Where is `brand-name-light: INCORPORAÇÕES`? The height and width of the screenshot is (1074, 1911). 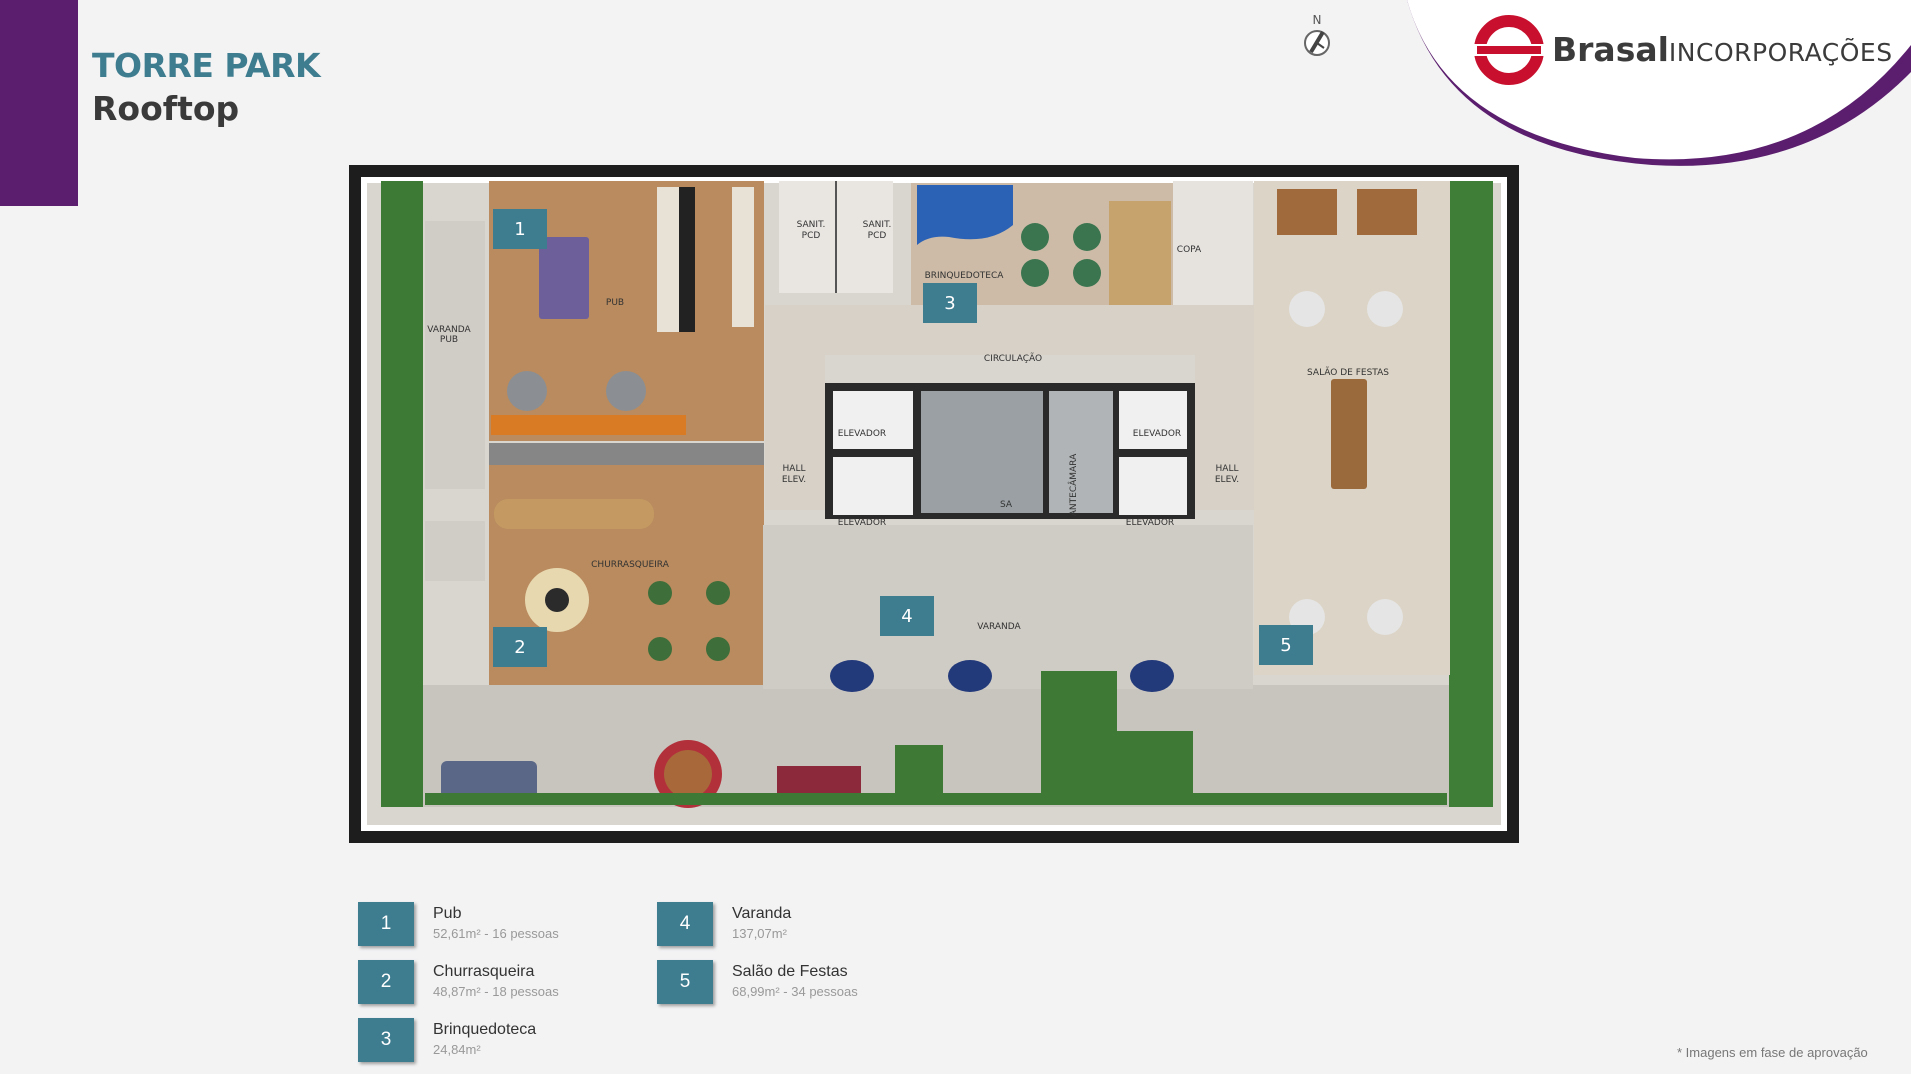
brand-name-light: INCORPORAÇÕES is located at coordinates (1780, 52).